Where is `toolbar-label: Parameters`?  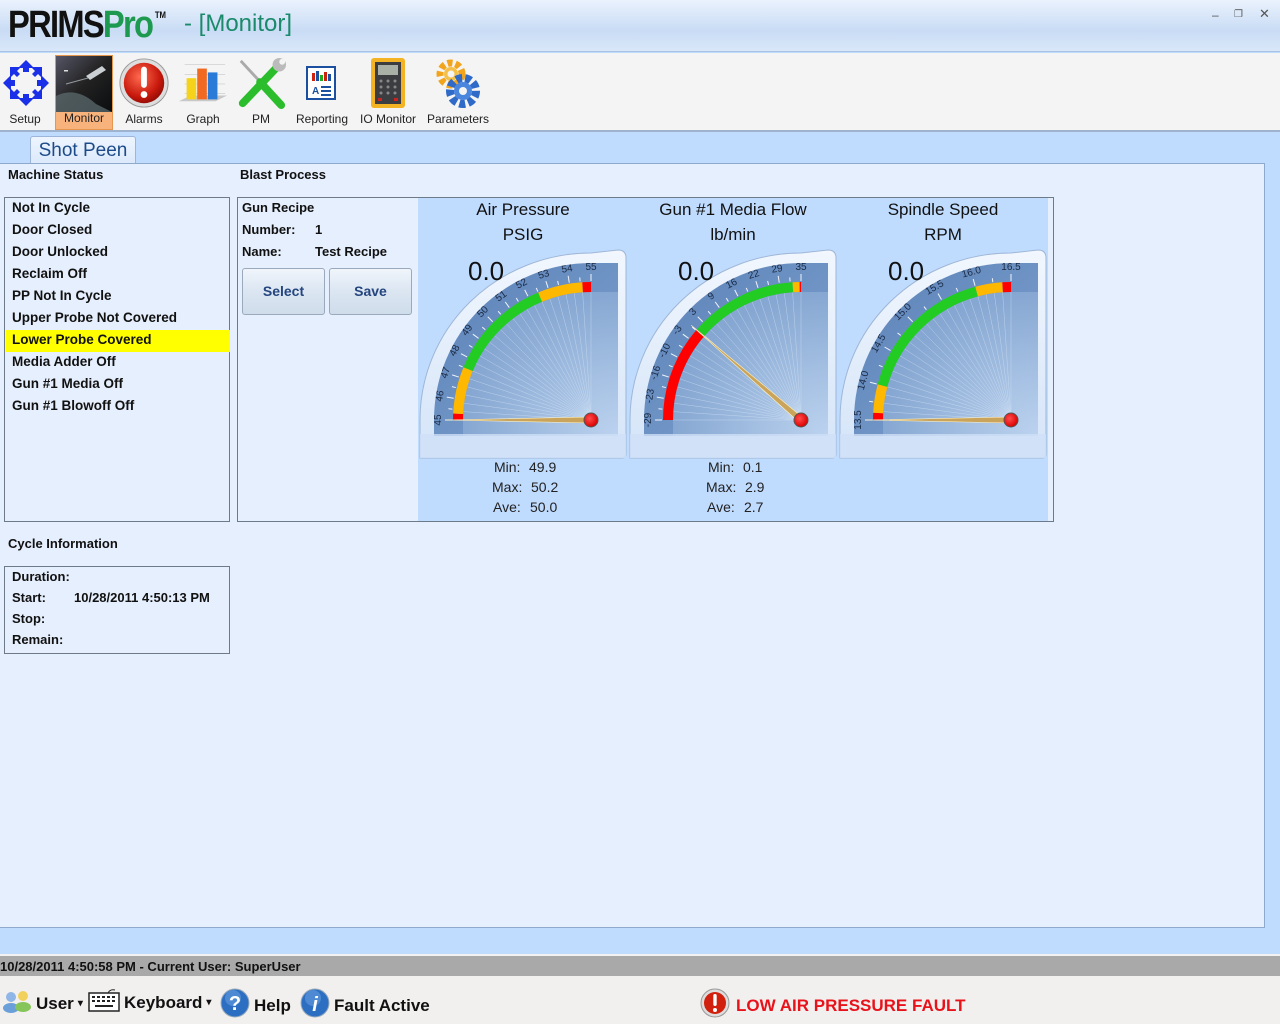 toolbar-label: Parameters is located at coordinates (458, 119).